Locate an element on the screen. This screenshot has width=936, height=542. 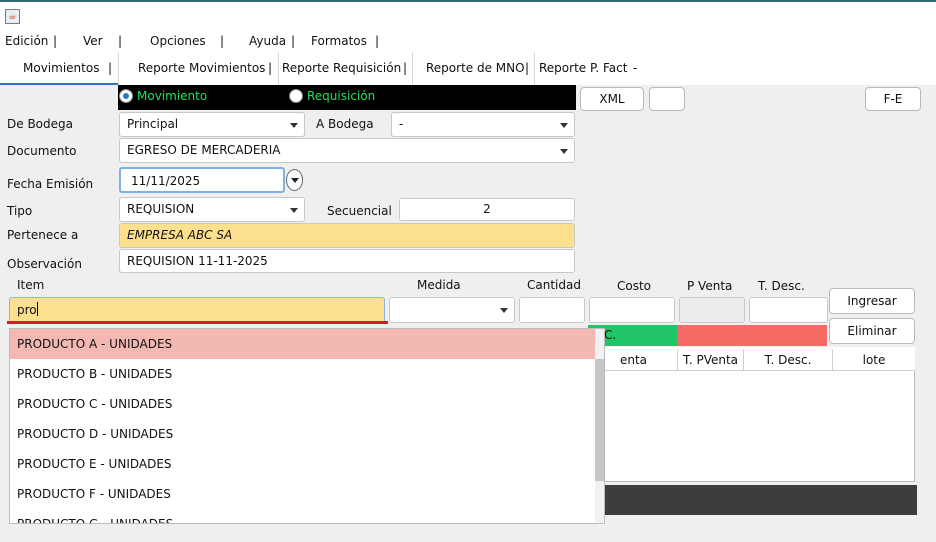
dropdown-option-selected: PRODUCTO A - UNIDADES is located at coordinates (302, 344).